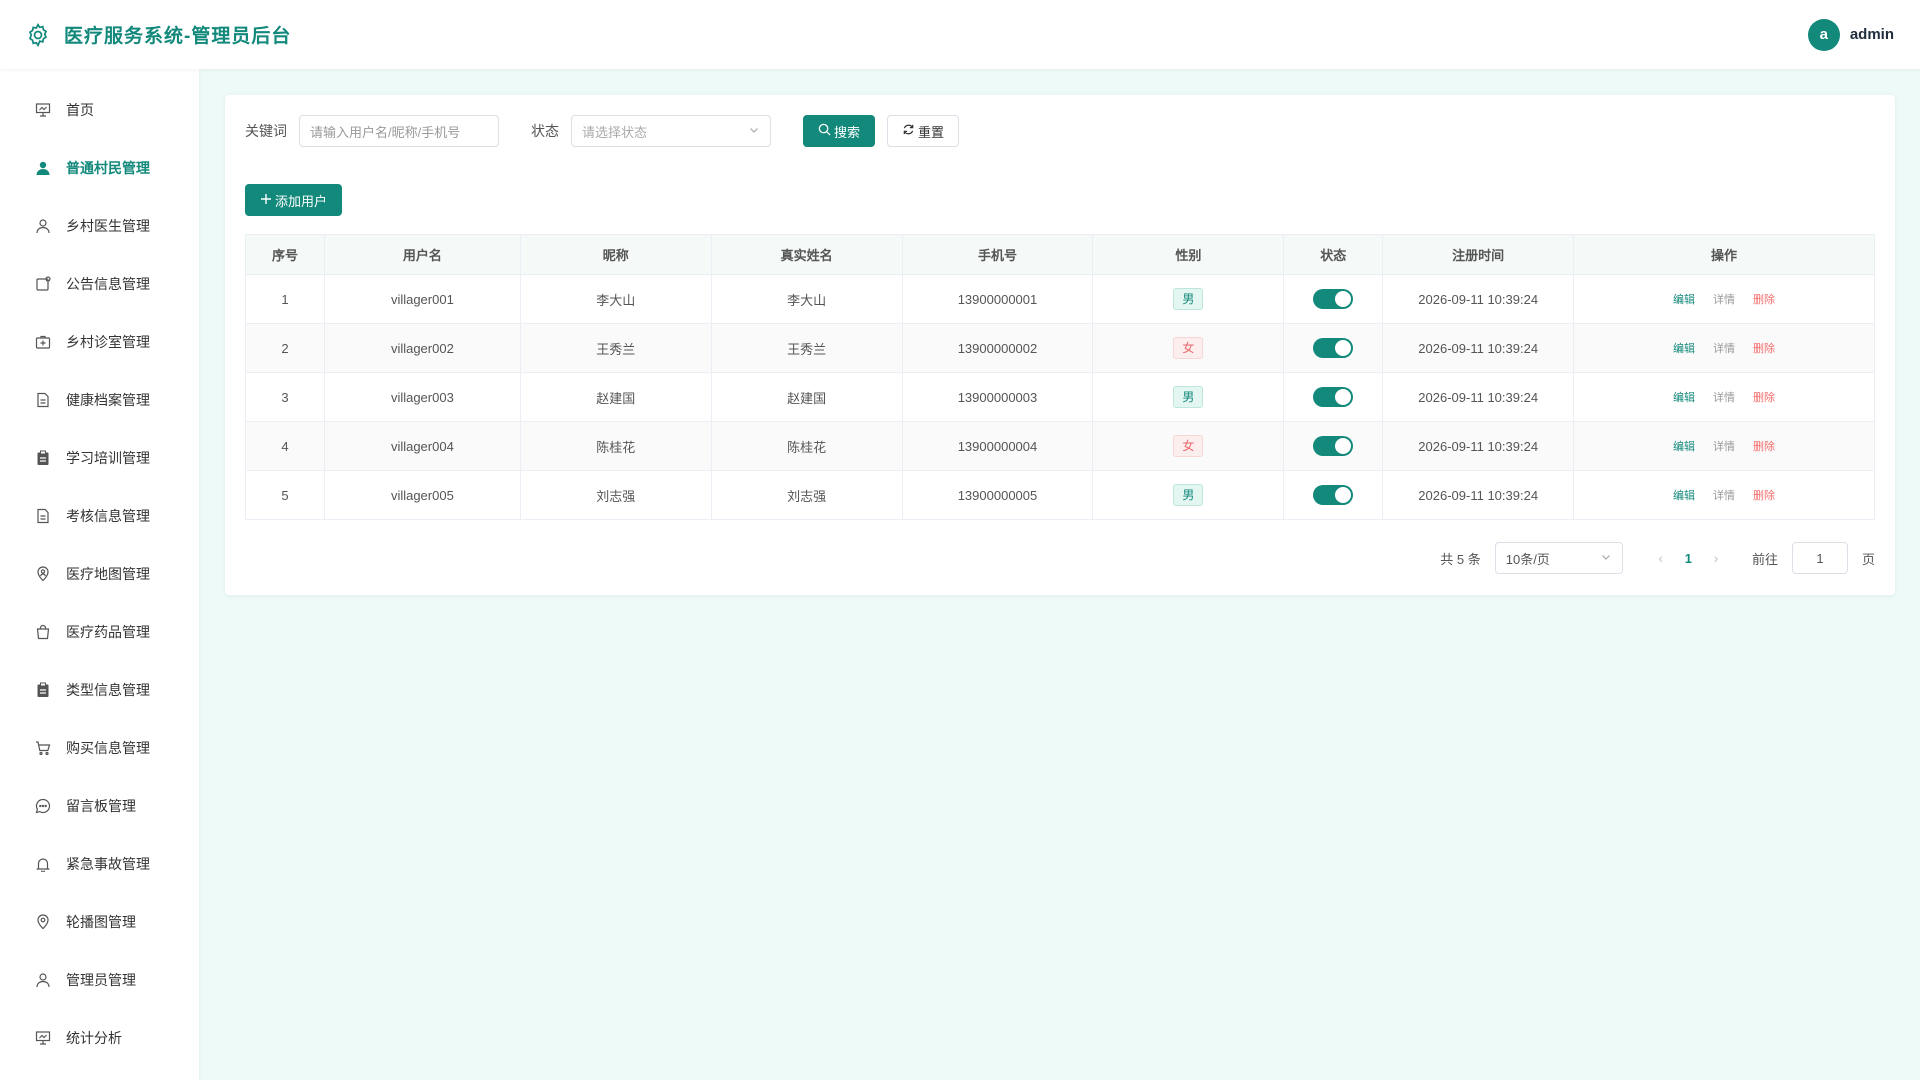  What do you see at coordinates (847, 132) in the screenshot?
I see `search-button-label: 搜索` at bounding box center [847, 132].